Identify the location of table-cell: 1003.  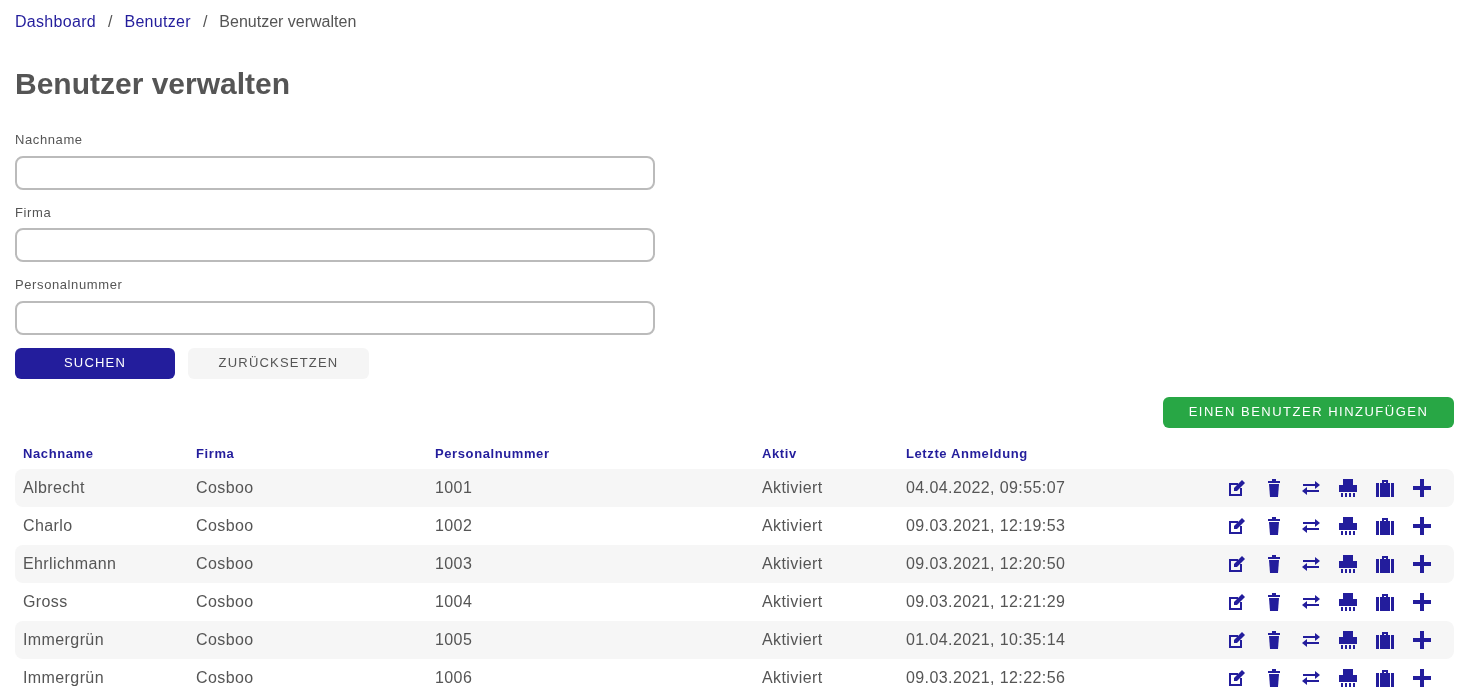
(590, 564).